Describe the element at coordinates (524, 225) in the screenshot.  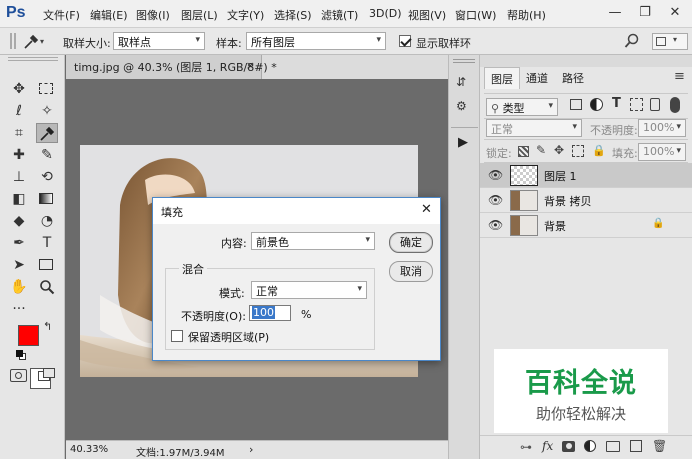
I see `layer-thumbnail` at that location.